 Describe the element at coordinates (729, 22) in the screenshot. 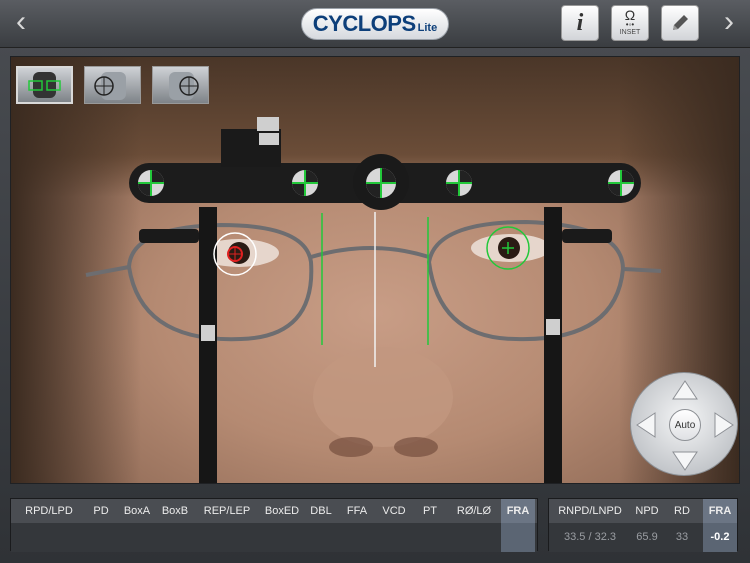

I see `forward-arrow-icon: ›` at that location.